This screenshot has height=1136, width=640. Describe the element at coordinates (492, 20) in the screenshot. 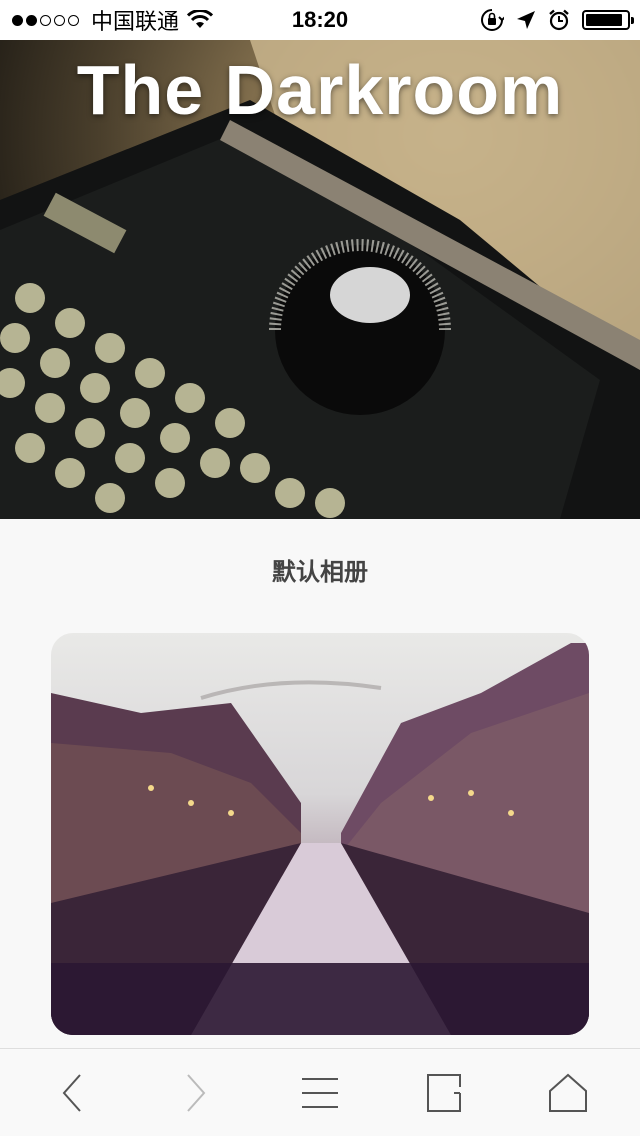

I see `orientation-lock-icon` at that location.